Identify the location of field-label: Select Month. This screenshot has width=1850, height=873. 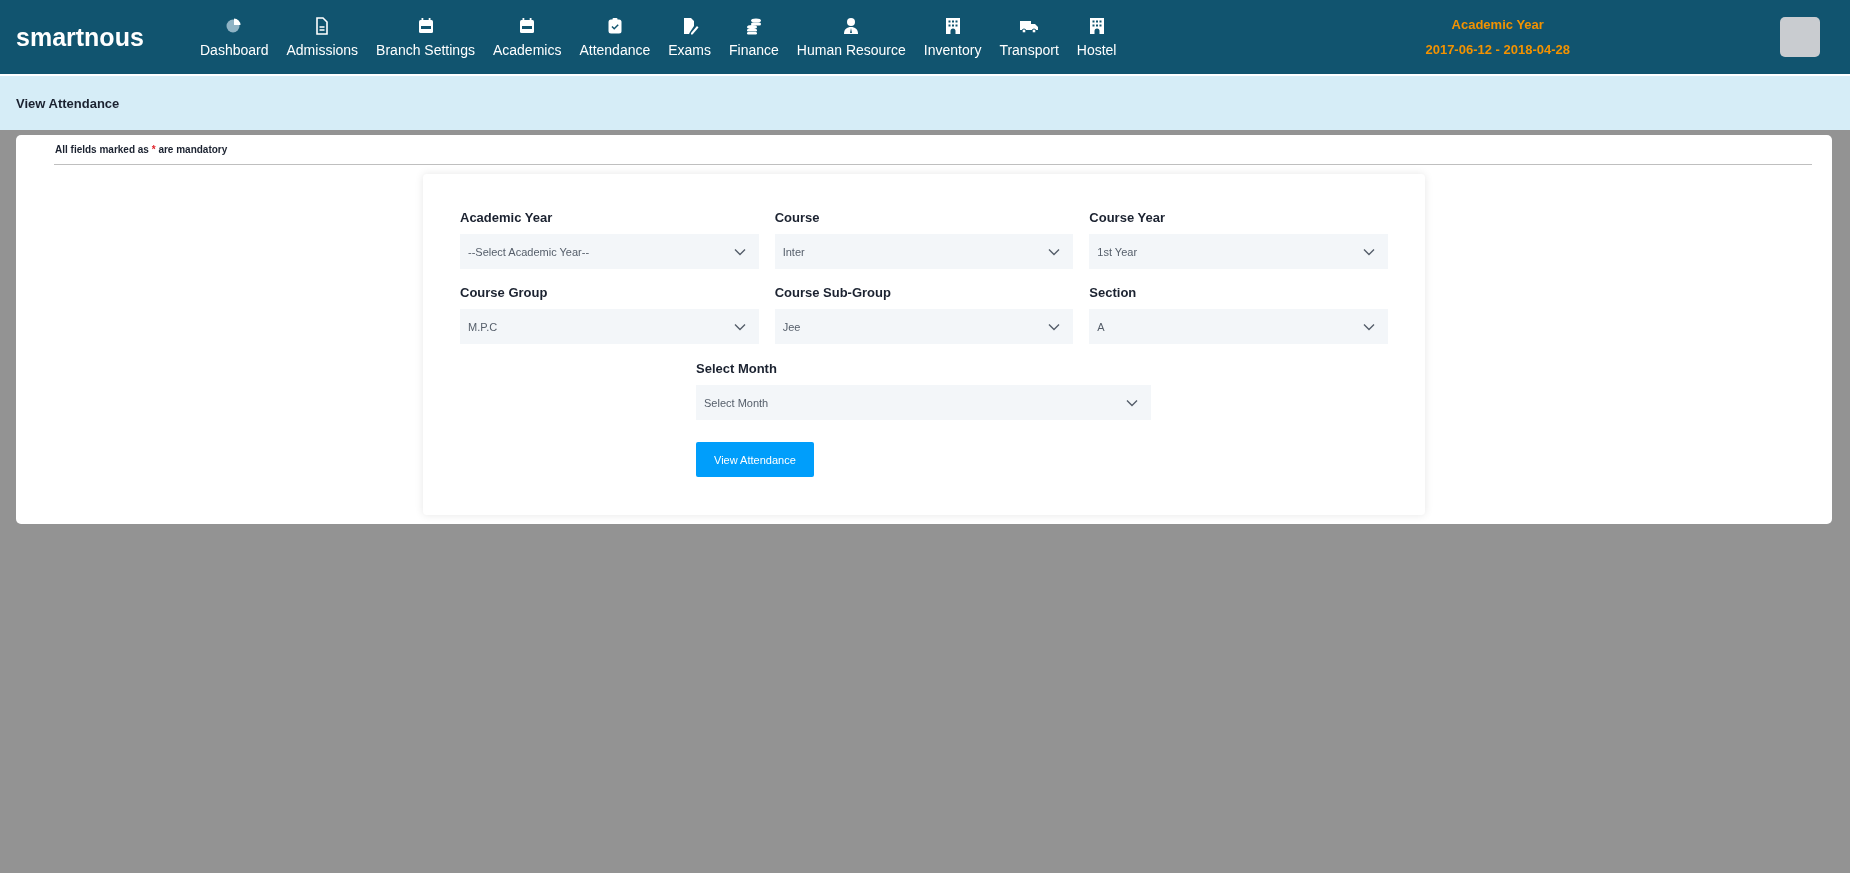
(737, 368).